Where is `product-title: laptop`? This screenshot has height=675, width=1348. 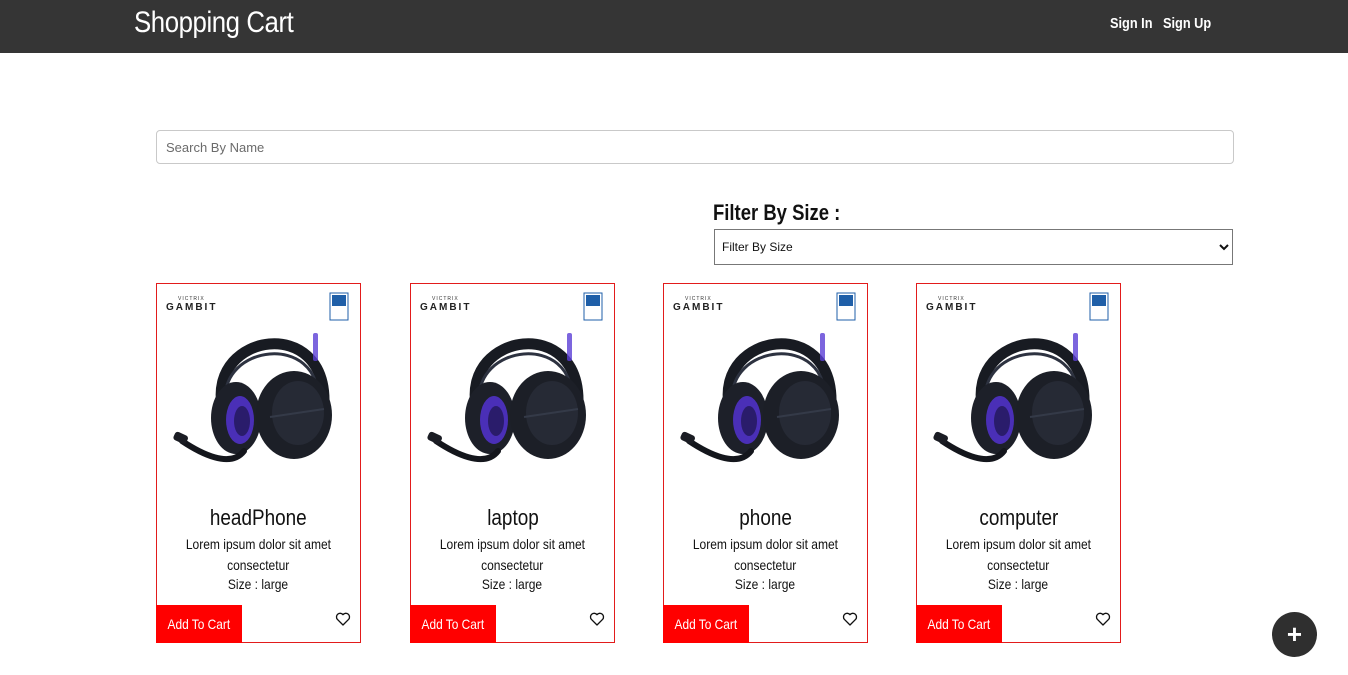
product-title: laptop is located at coordinates (512, 518).